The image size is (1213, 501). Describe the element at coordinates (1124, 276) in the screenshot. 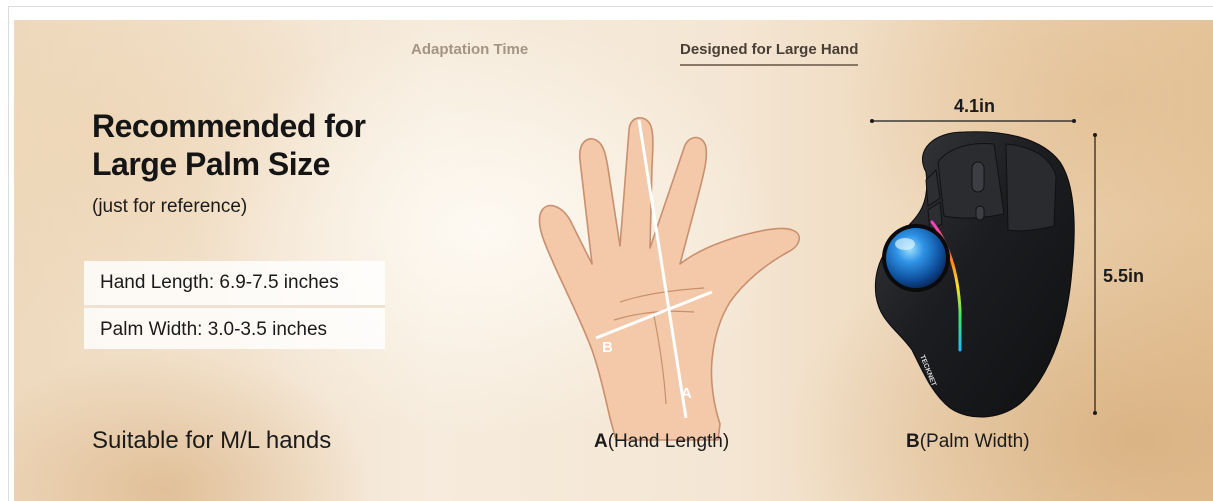

I see `height-label: 5.5in` at that location.